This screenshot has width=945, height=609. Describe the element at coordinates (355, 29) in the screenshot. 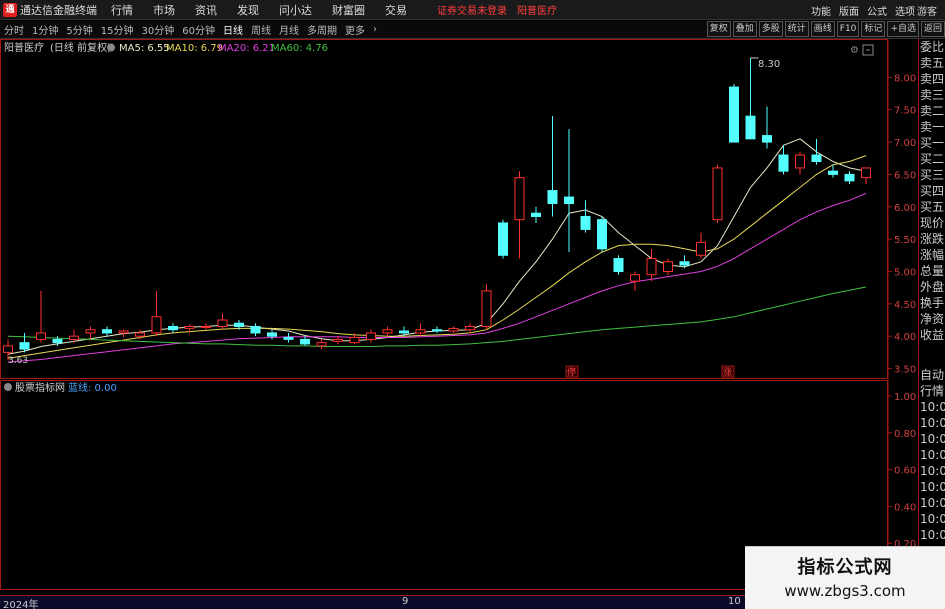

I see `period-more: 更多` at that location.